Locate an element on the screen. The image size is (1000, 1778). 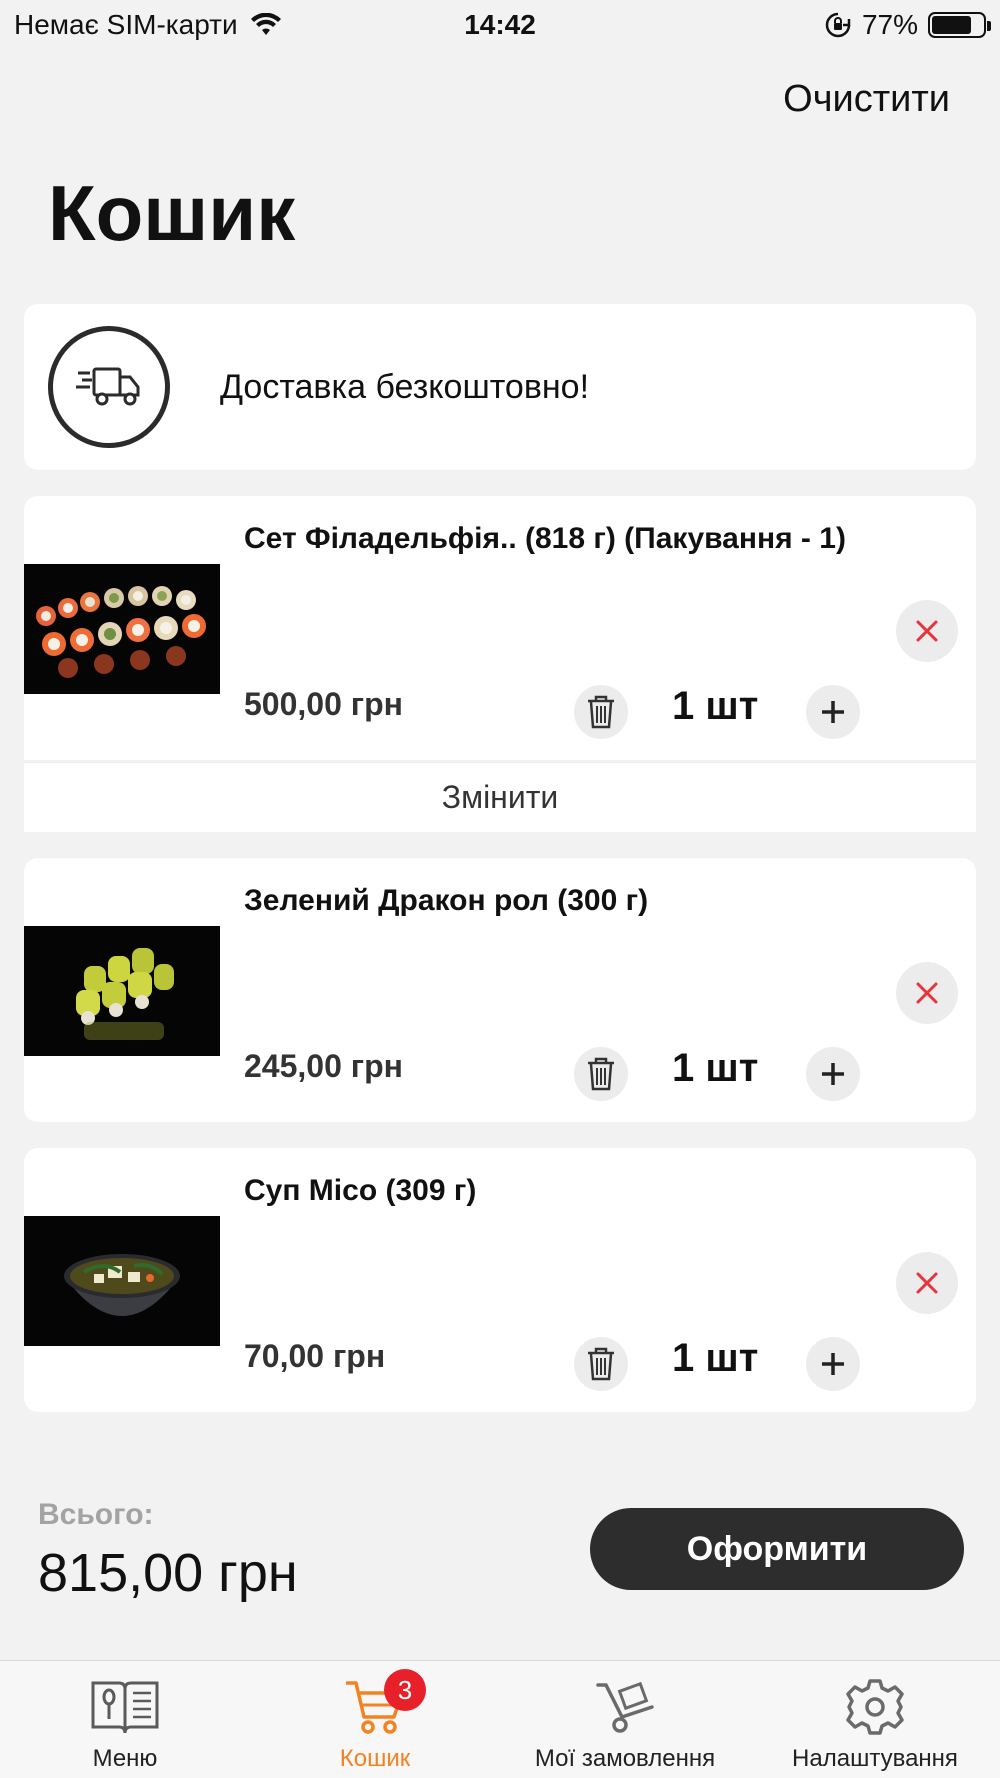
checkout-button: Оформити is located at coordinates (777, 1549).